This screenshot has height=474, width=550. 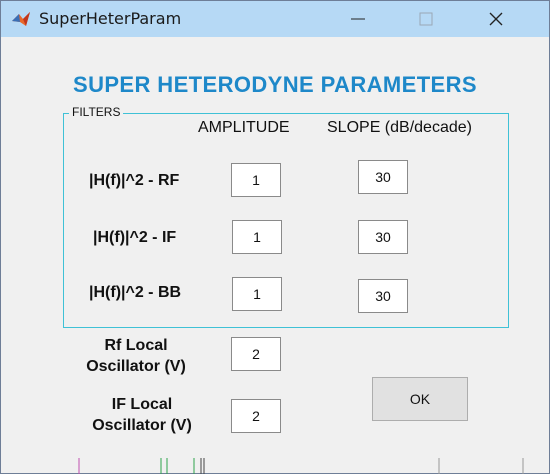 I want to click on minimize-button, so click(x=358, y=19).